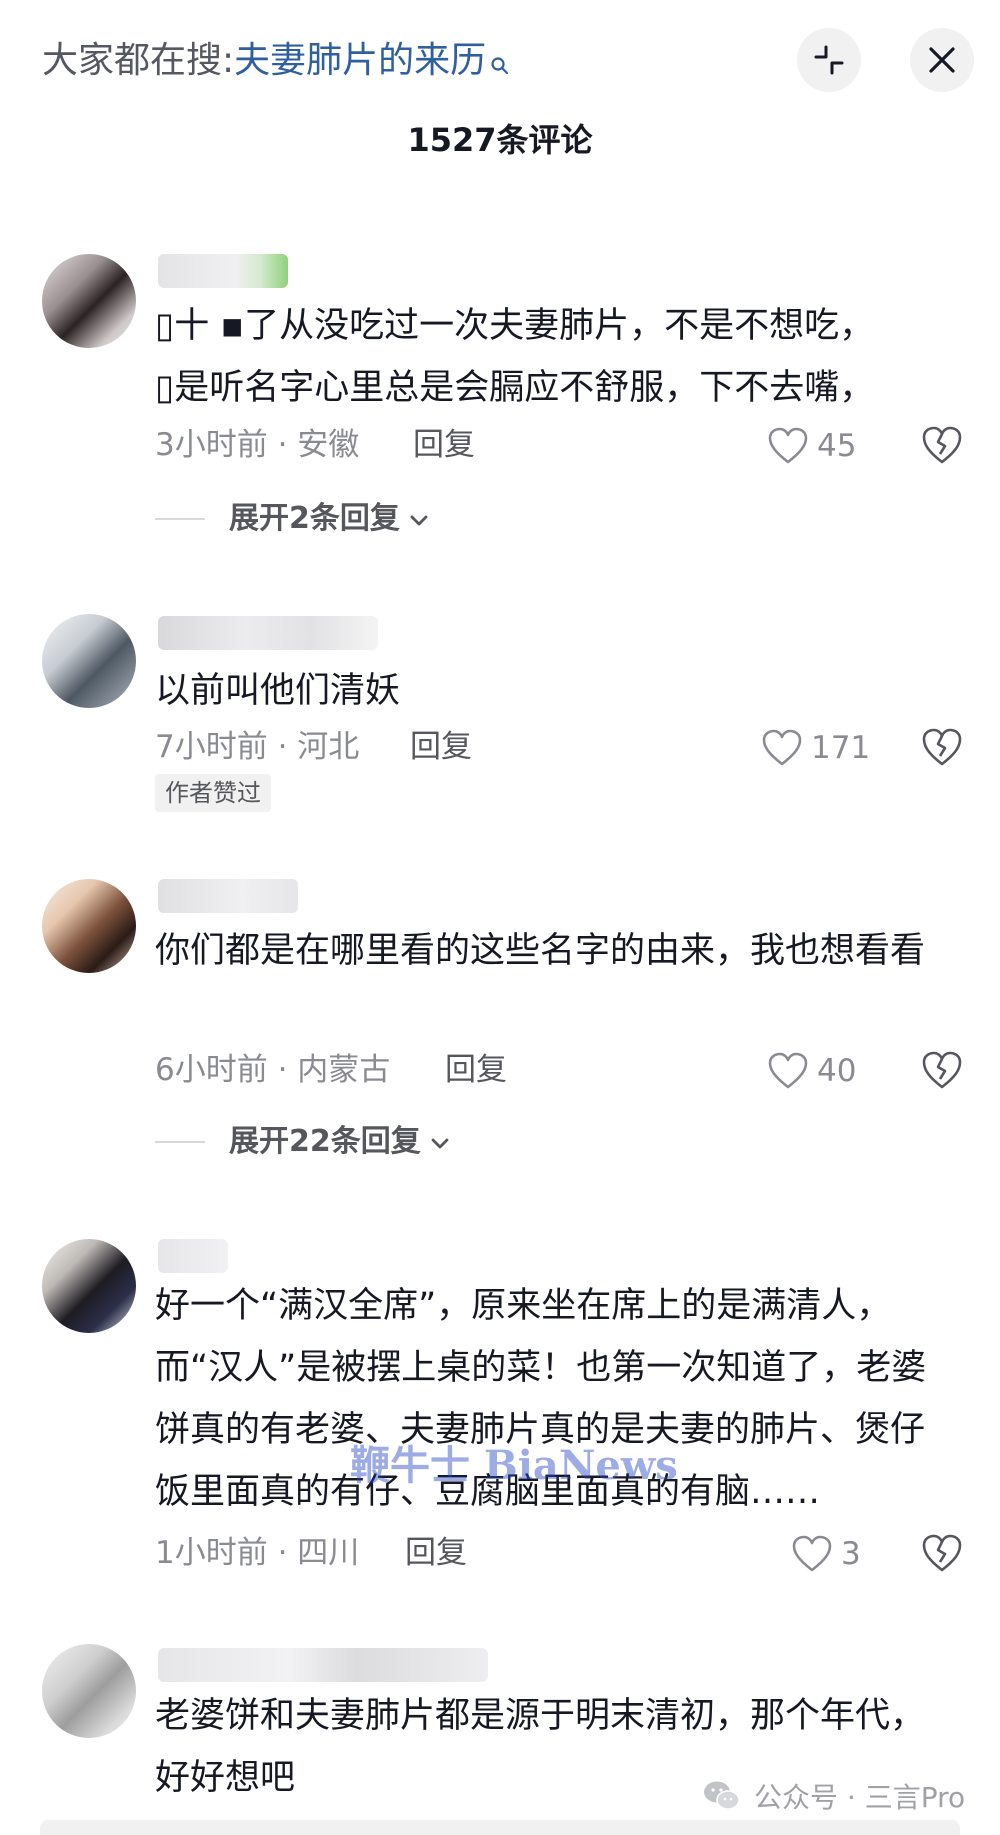 The height and width of the screenshot is (1835, 1000). I want to click on top-bar: 大家都在搜:夫妻肺片的来历, so click(500, 60).